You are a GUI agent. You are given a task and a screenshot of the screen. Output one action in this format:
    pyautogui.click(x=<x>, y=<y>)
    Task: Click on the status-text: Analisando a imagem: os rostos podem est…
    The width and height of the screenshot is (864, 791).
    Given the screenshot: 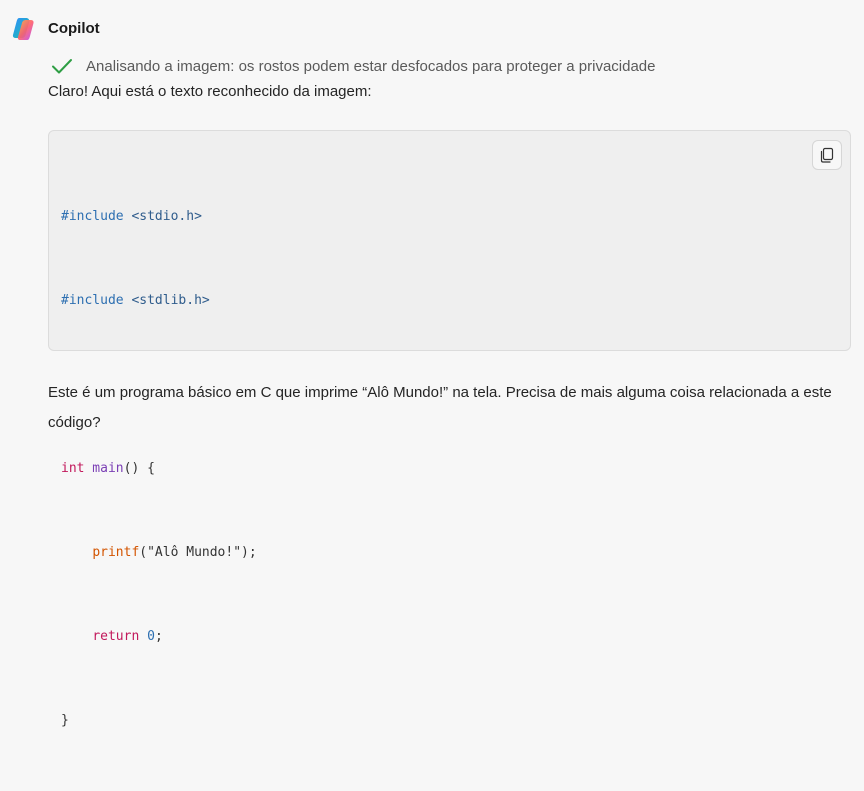 What is the action you would take?
    pyautogui.click(x=371, y=66)
    